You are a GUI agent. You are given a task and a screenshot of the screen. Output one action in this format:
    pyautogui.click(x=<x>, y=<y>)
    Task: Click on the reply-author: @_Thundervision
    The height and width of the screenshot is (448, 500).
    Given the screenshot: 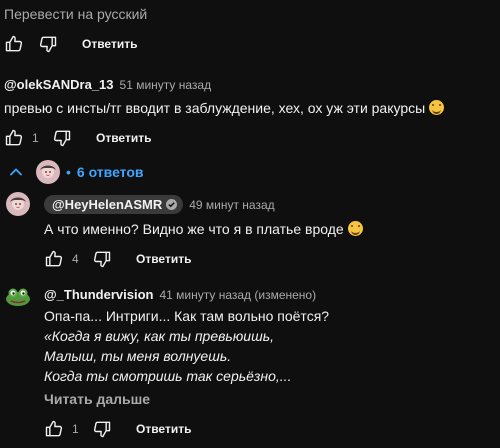 What is the action you would take?
    pyautogui.click(x=98, y=294)
    